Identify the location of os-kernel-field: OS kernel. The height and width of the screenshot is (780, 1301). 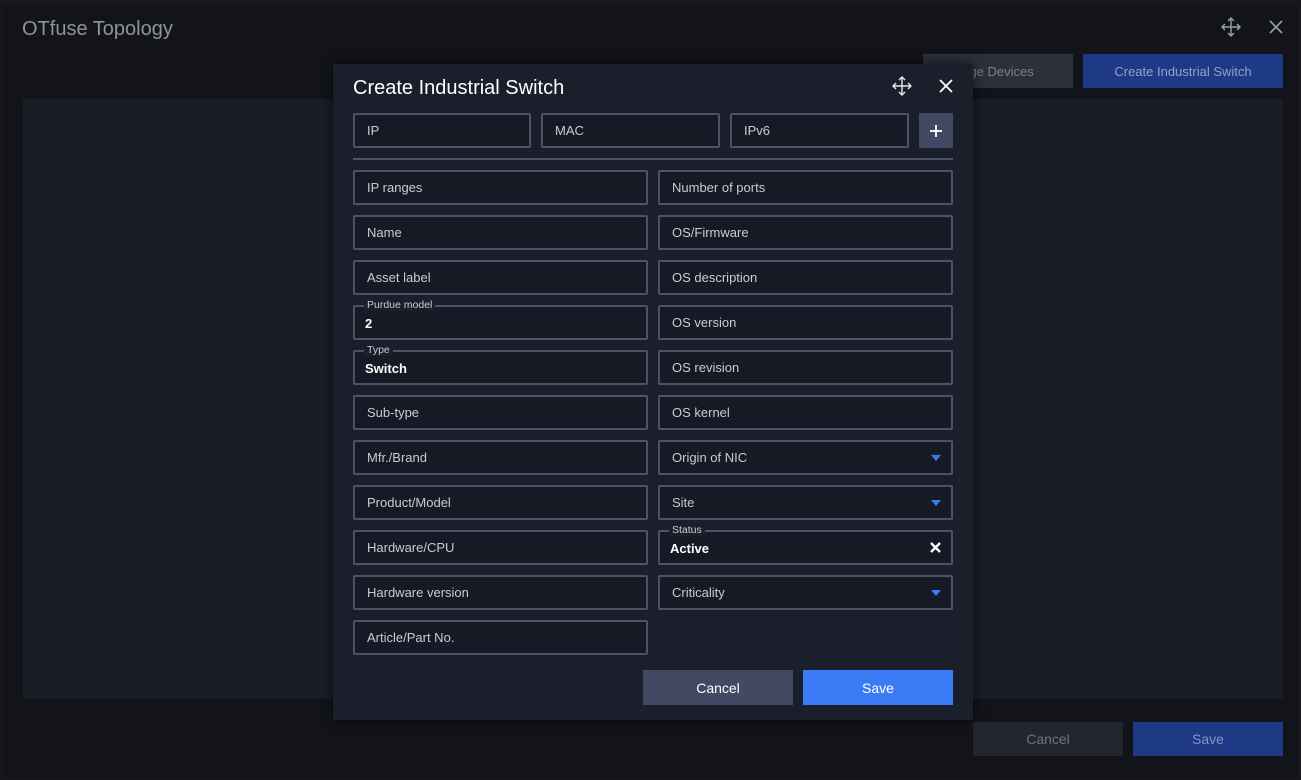
(805, 412).